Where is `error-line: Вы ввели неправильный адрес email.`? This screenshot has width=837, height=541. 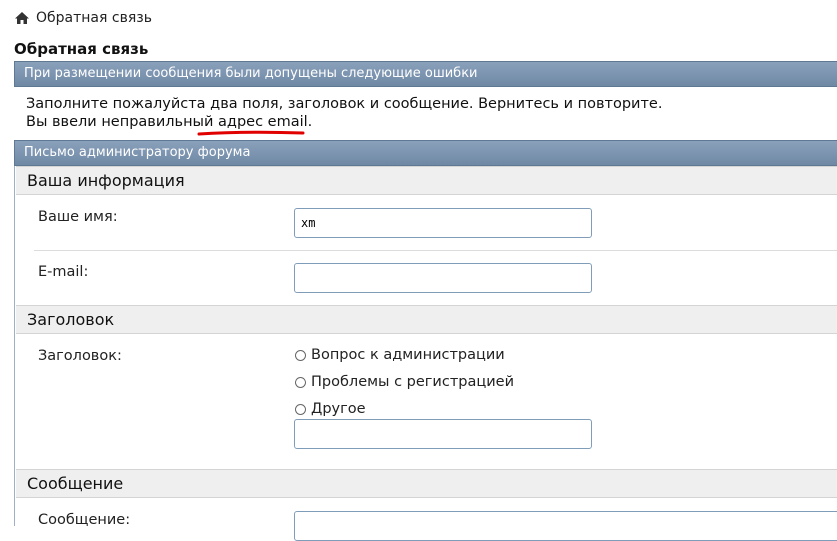
error-line: Вы ввели неправильный адрес email. is located at coordinates (169, 122).